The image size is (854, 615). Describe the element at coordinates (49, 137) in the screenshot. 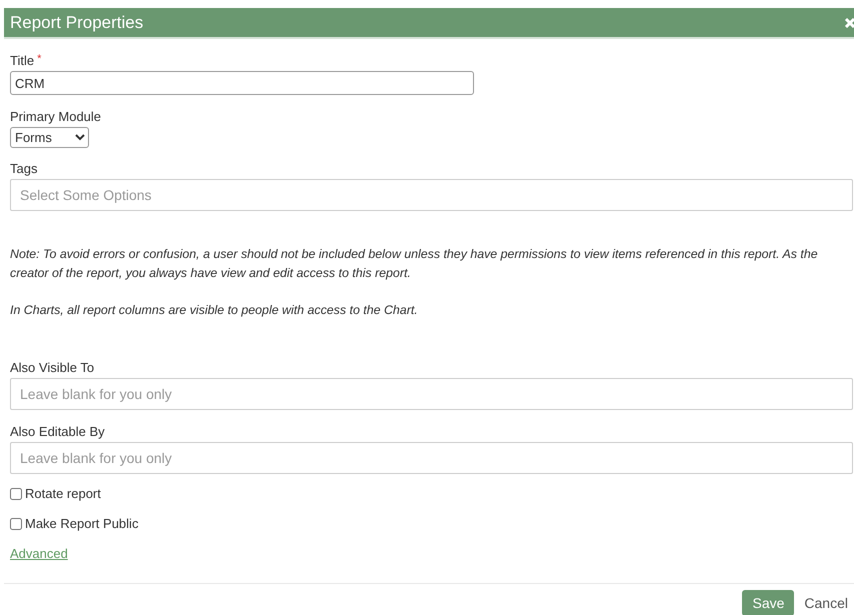

I see `module-select: Forms` at that location.